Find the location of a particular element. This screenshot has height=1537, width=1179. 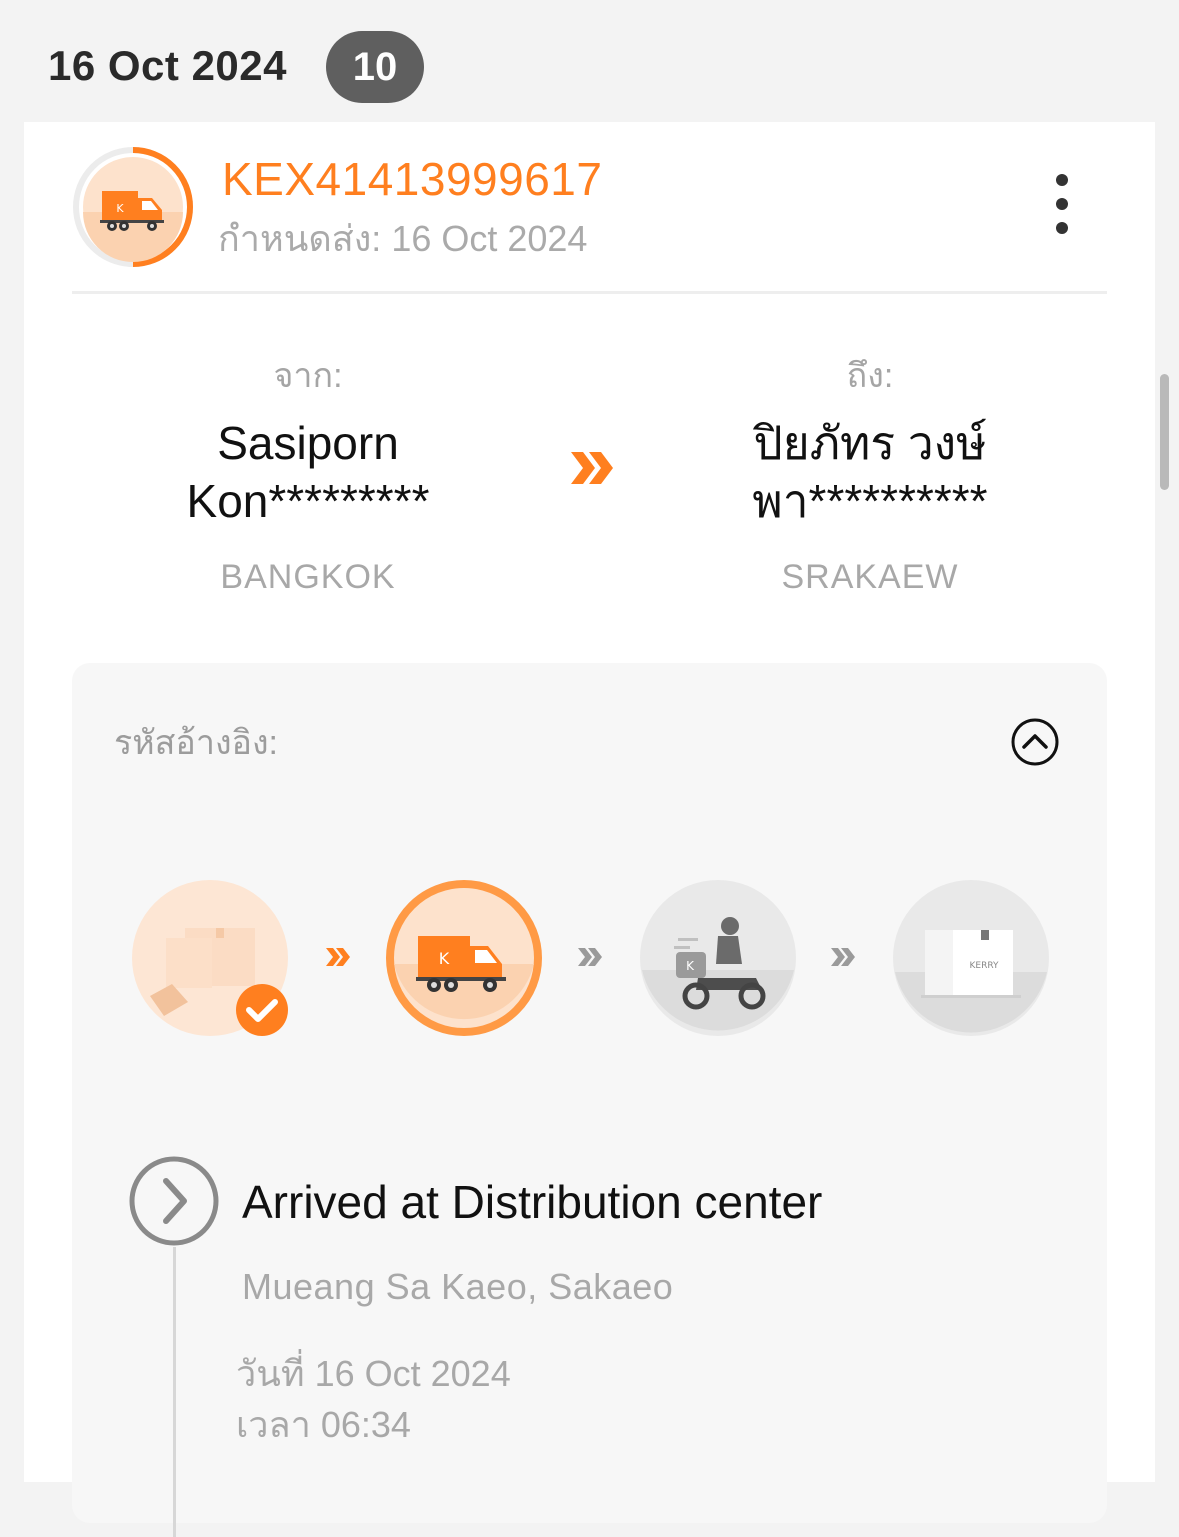

receiver-name: ปิยภัทร วงษ์ พา********** is located at coordinates (870, 472).